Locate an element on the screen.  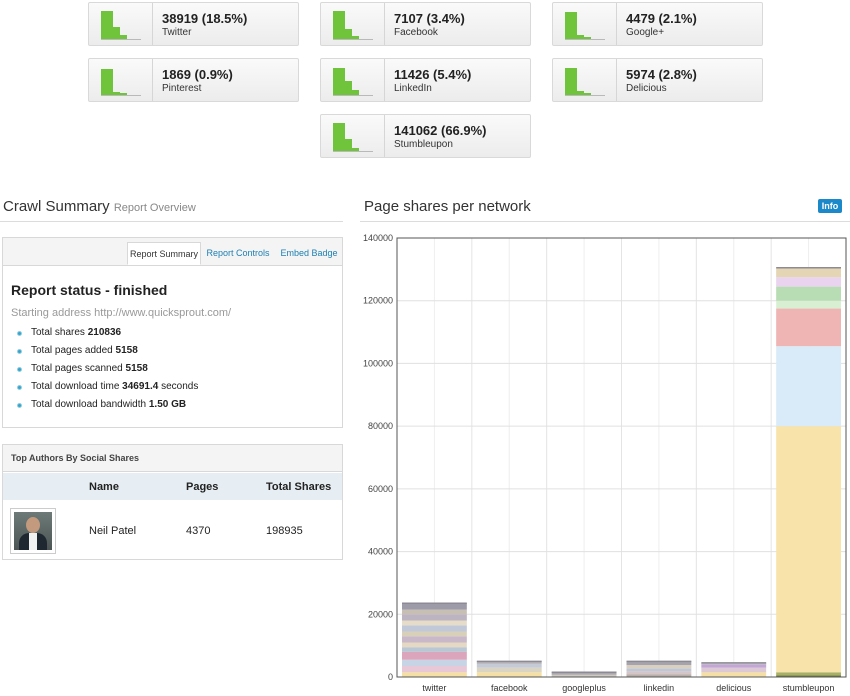
stat-value: 1.50 GB is located at coordinates (167, 404).